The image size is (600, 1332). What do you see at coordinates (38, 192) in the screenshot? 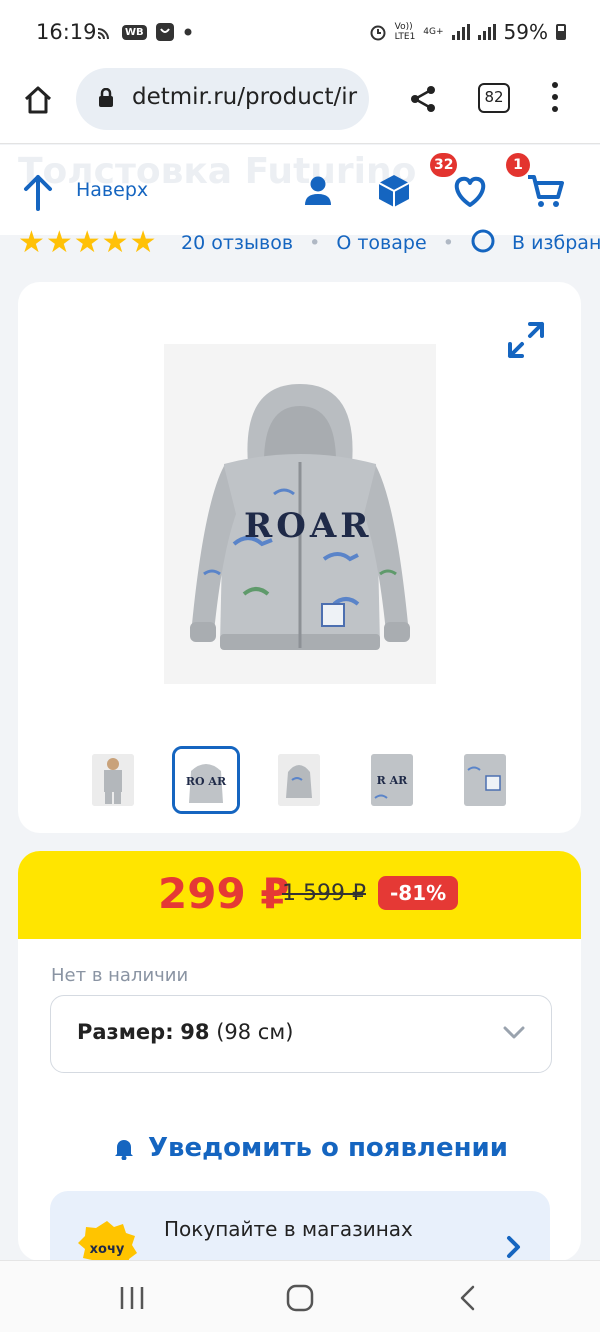
I see `arrow-up-icon` at bounding box center [38, 192].